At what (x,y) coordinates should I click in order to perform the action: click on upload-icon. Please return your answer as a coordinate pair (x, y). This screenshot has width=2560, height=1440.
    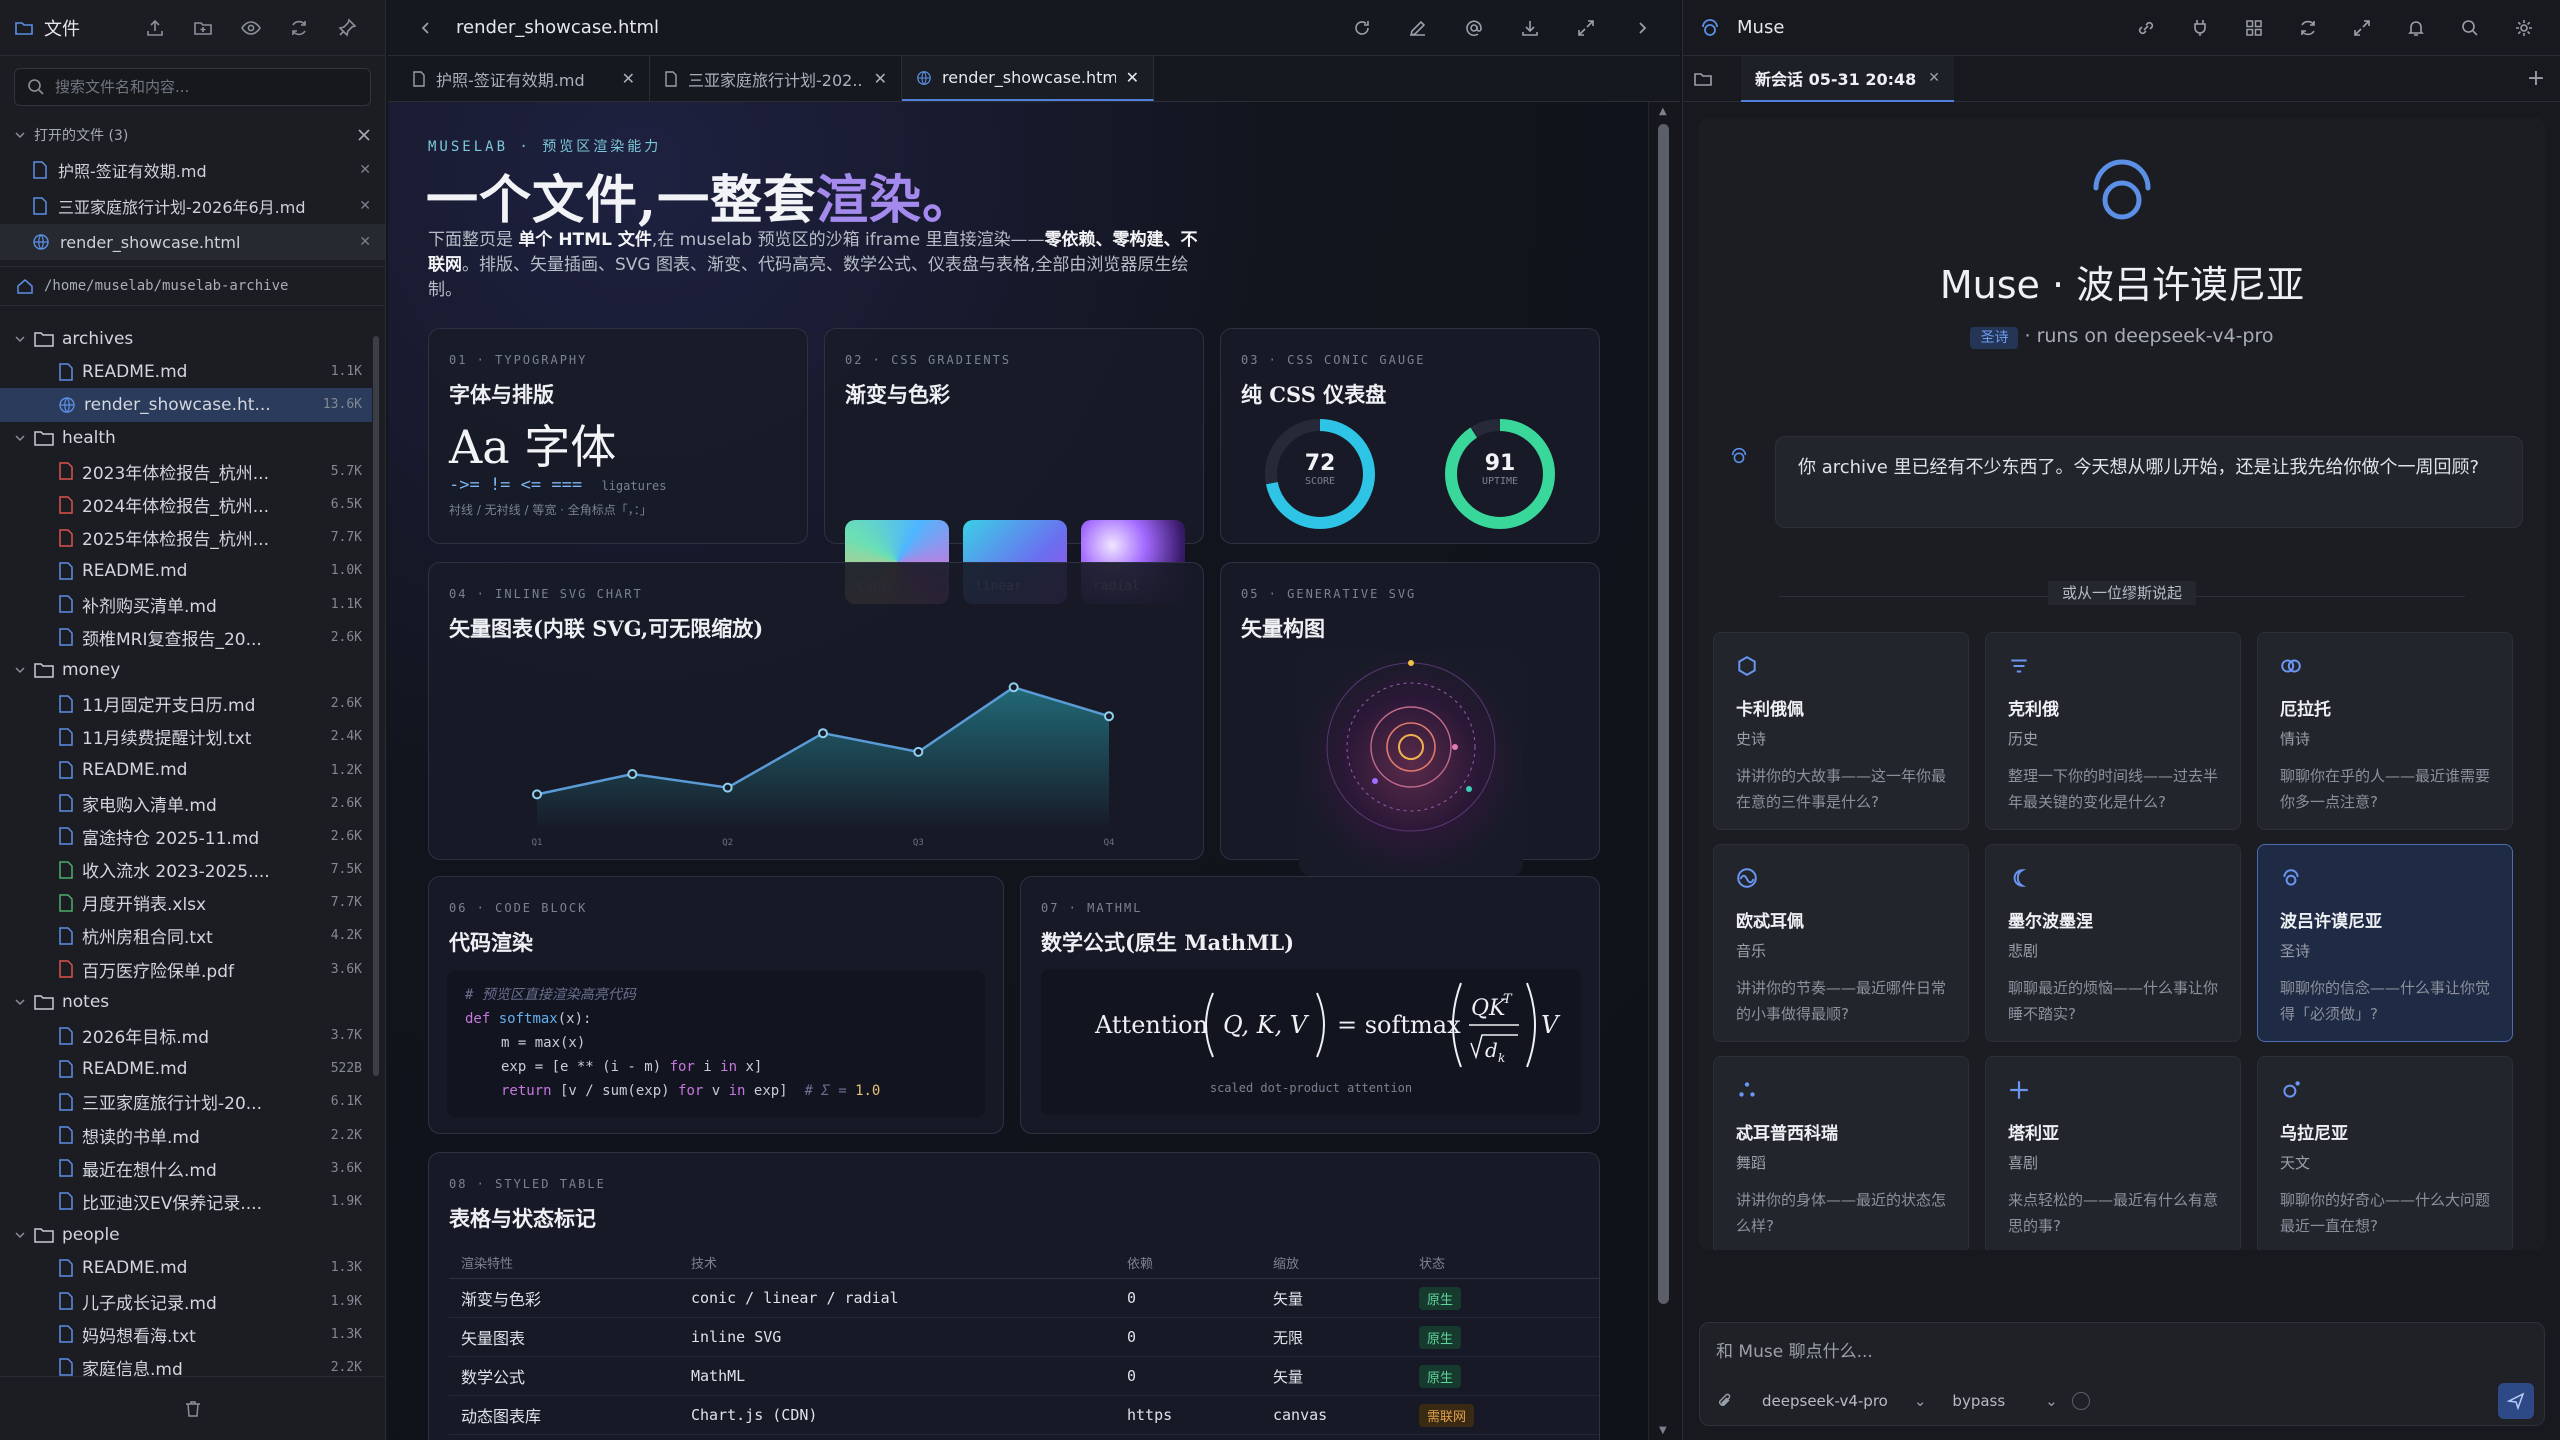
    Looking at the image, I should click on (155, 28).